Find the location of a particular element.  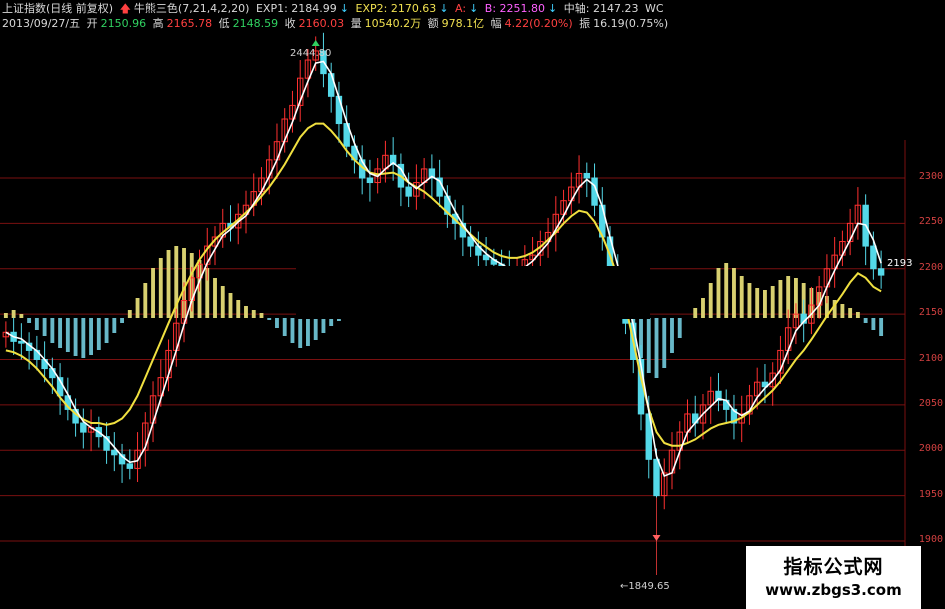

y-tick-label: 2000 is located at coordinates (930, 449).